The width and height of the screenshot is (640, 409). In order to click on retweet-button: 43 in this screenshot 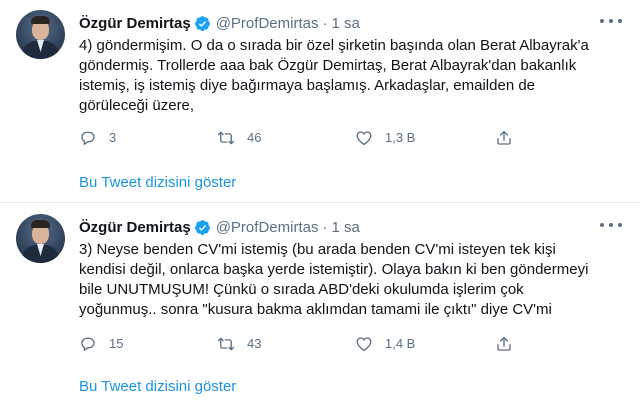, I will do `click(239, 344)`.